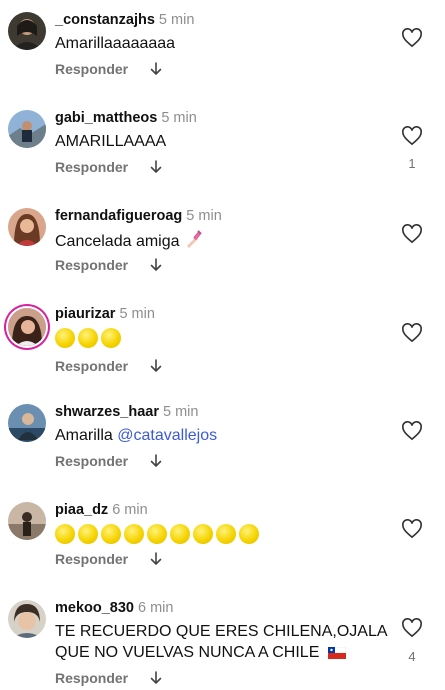 Image resolution: width=445 pixels, height=690 pixels. What do you see at coordinates (194, 239) in the screenshot?
I see `nail-polish-emoji` at bounding box center [194, 239].